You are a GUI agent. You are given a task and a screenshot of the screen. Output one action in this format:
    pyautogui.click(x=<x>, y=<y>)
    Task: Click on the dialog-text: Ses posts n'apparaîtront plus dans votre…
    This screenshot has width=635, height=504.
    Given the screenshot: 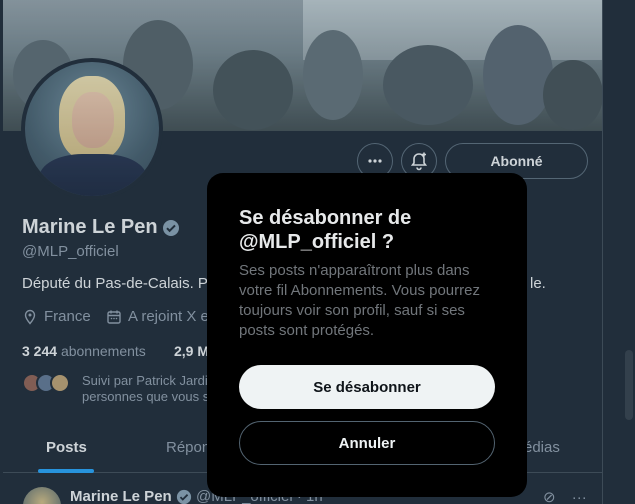 What is the action you would take?
    pyautogui.click(x=359, y=300)
    